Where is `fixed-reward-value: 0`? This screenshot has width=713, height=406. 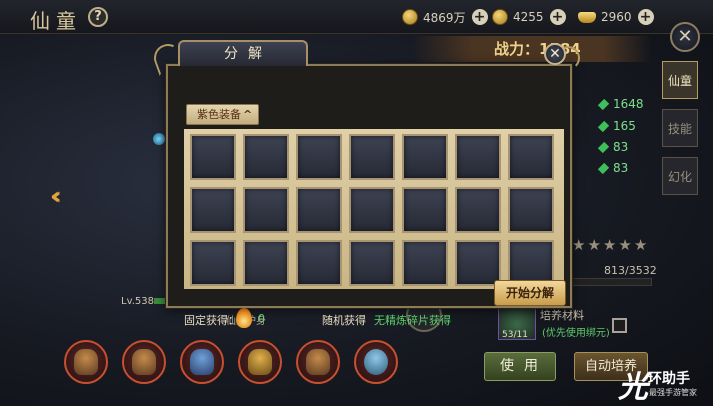
fixed-reward-value: 0 is located at coordinates (261, 318).